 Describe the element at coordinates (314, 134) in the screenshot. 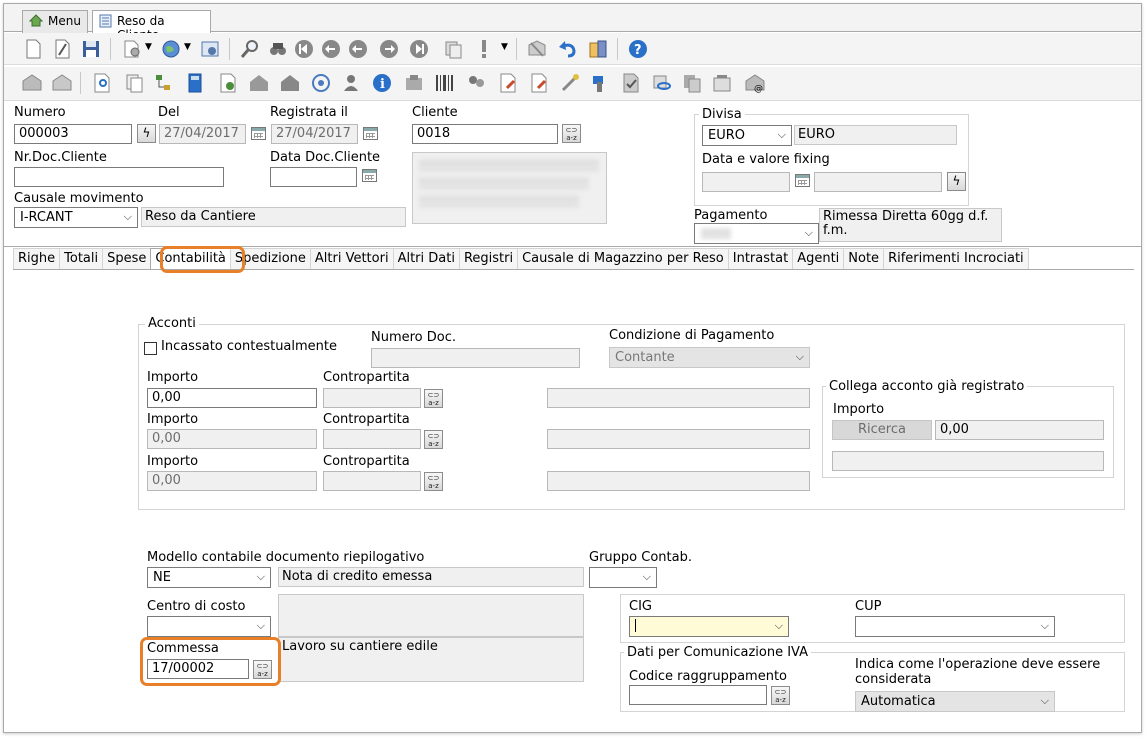

I see `registrata-date-field: 27/04/2017` at that location.